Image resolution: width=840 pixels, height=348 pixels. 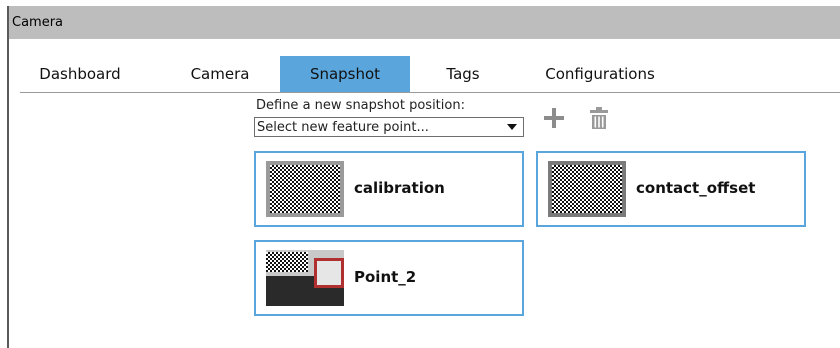 What do you see at coordinates (512, 127) in the screenshot?
I see `chevron-down-icon` at bounding box center [512, 127].